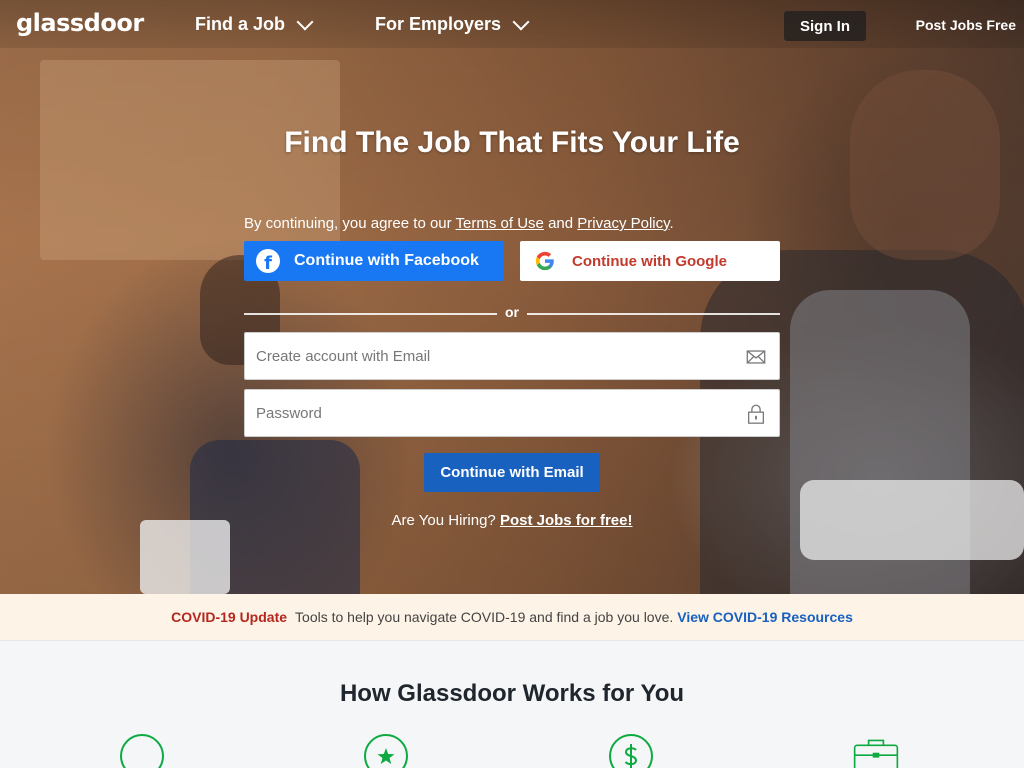  Describe the element at coordinates (485, 356) in the screenshot. I see `email-field` at that location.